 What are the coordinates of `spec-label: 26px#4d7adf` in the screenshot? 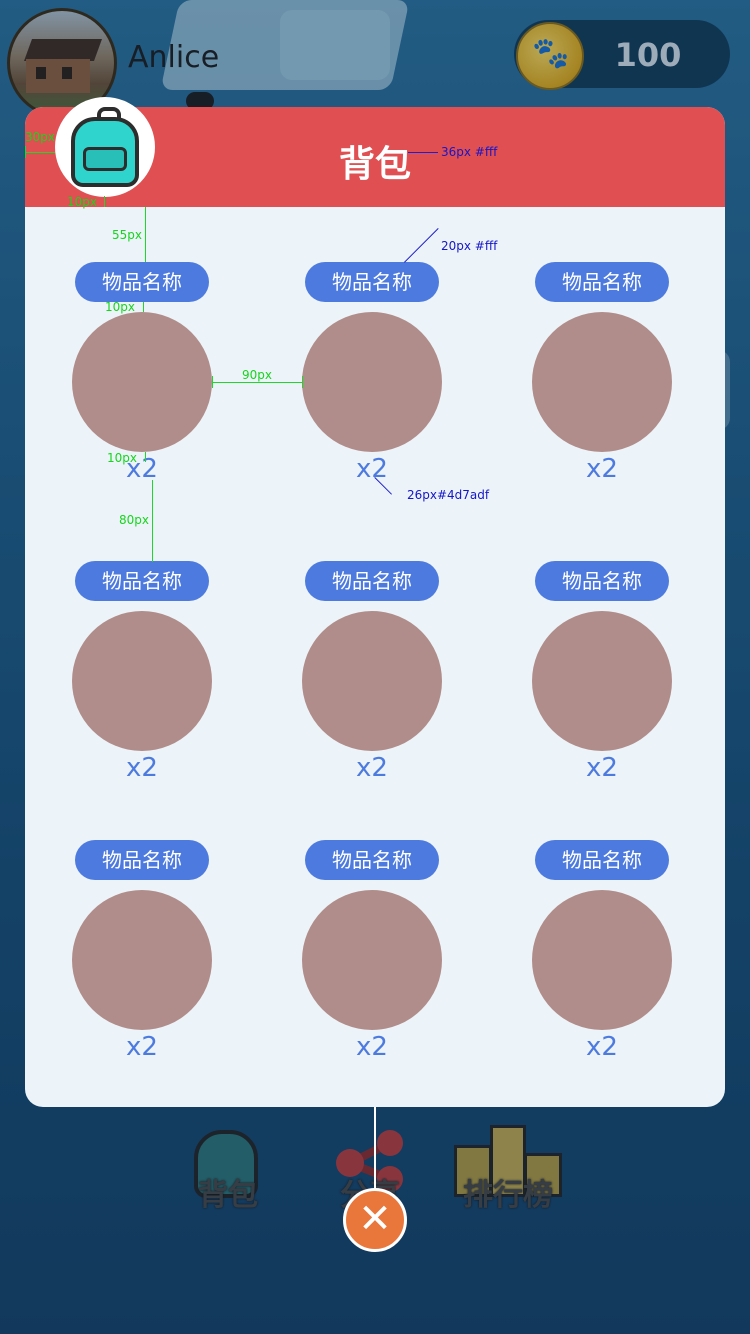 It's located at (448, 495).